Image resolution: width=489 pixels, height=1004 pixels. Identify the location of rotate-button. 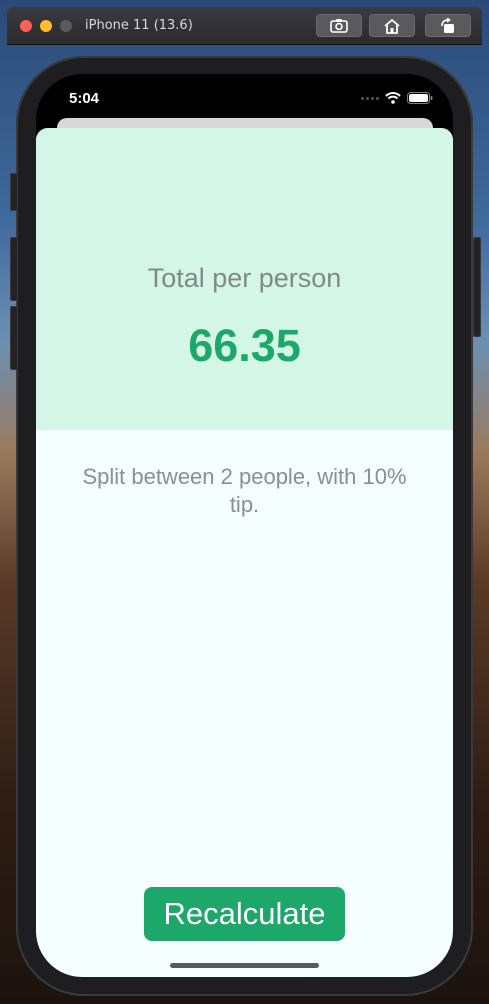
(448, 25).